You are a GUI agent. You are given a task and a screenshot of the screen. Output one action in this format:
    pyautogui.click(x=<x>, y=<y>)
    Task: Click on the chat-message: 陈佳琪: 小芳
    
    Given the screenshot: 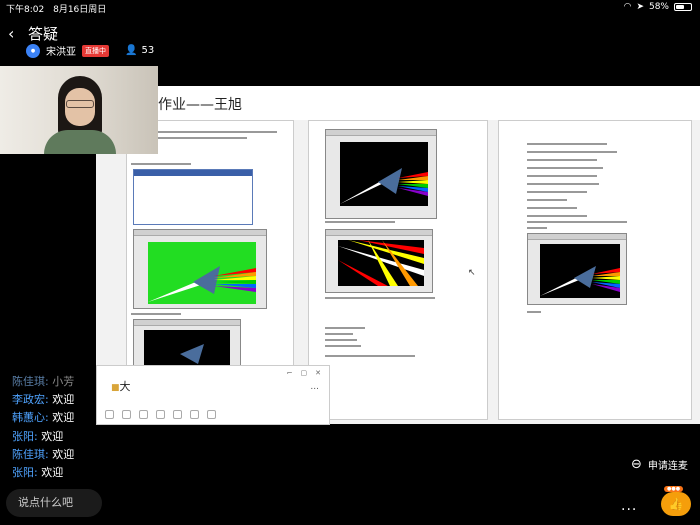 What is the action you would take?
    pyautogui.click(x=43, y=382)
    